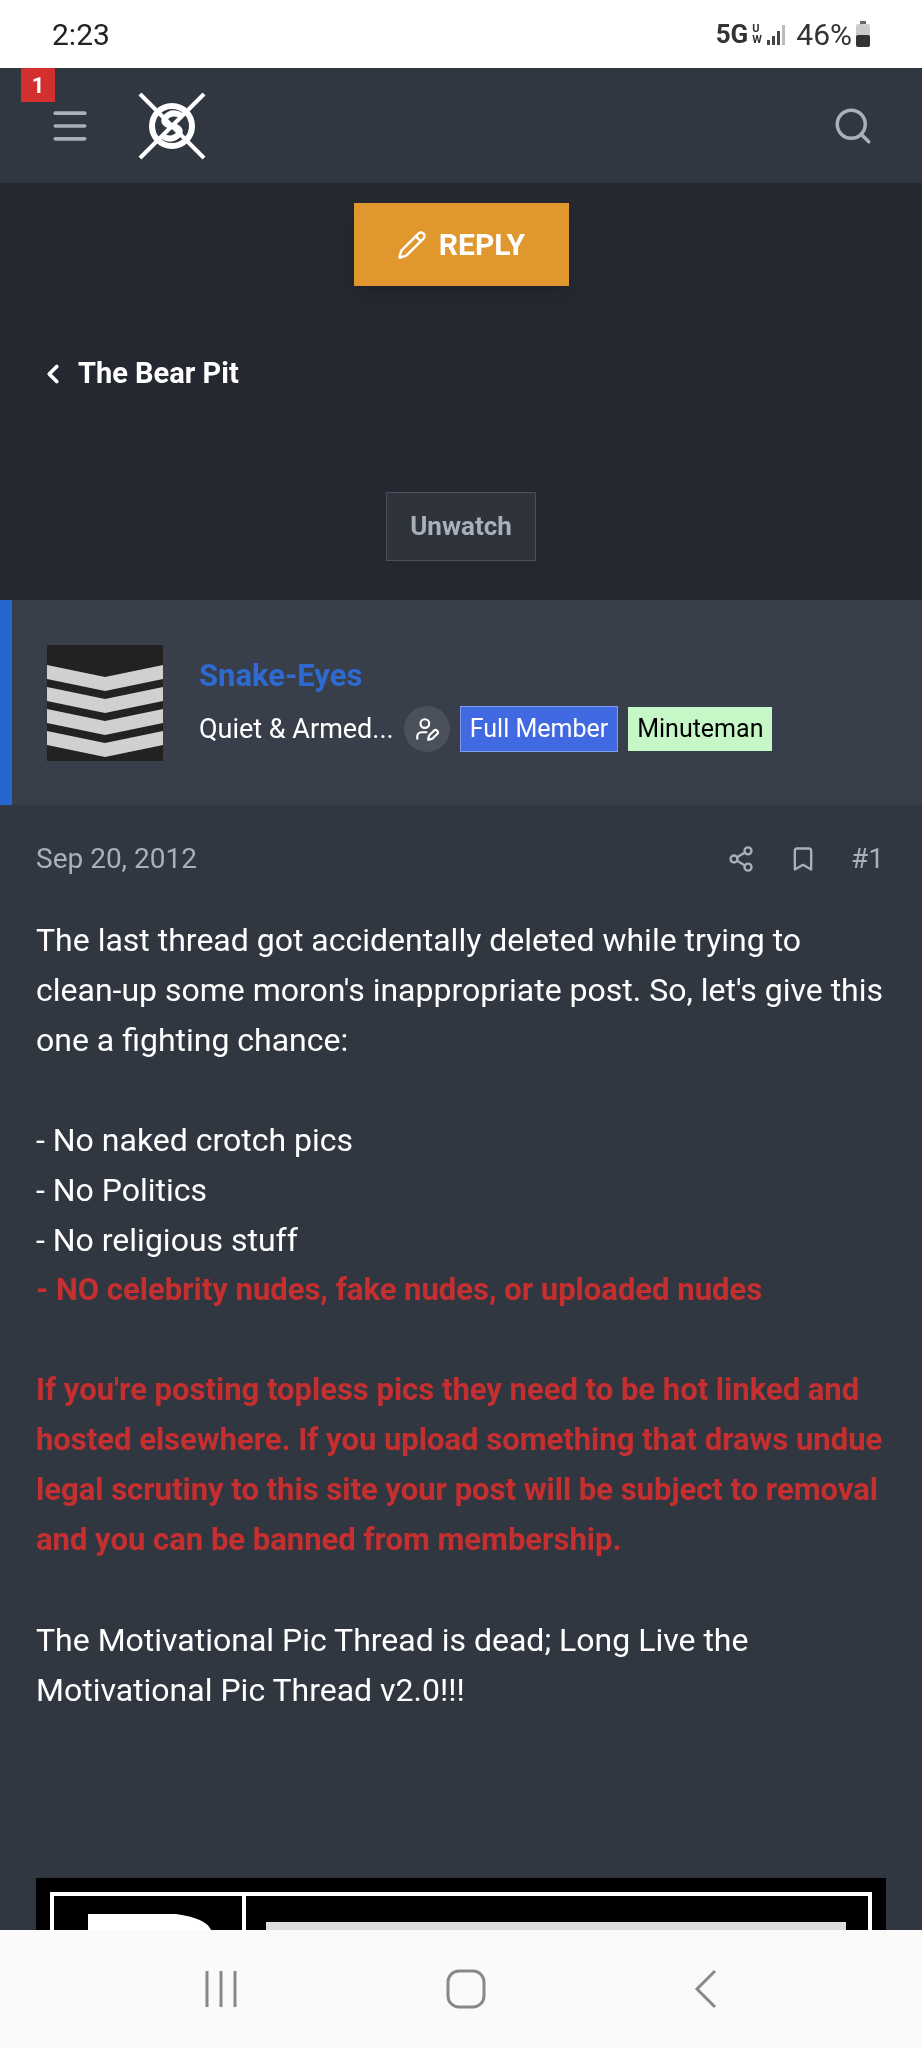 The width and height of the screenshot is (922, 2048). Describe the element at coordinates (539, 729) in the screenshot. I see `user-badge: Full Member` at that location.